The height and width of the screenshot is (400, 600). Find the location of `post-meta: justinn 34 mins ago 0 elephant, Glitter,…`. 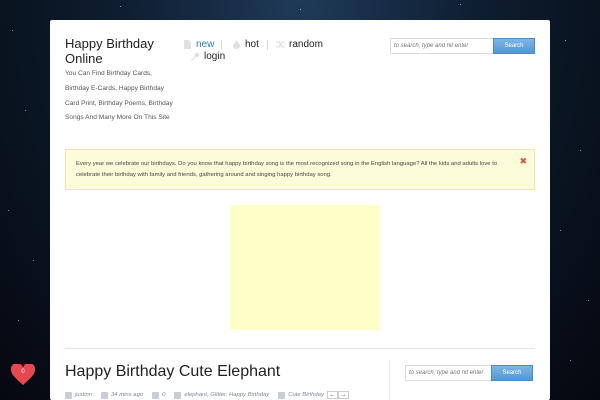

post-meta: justinn 34 mins ago 0 elephant, Glitter,… is located at coordinates (207, 395).